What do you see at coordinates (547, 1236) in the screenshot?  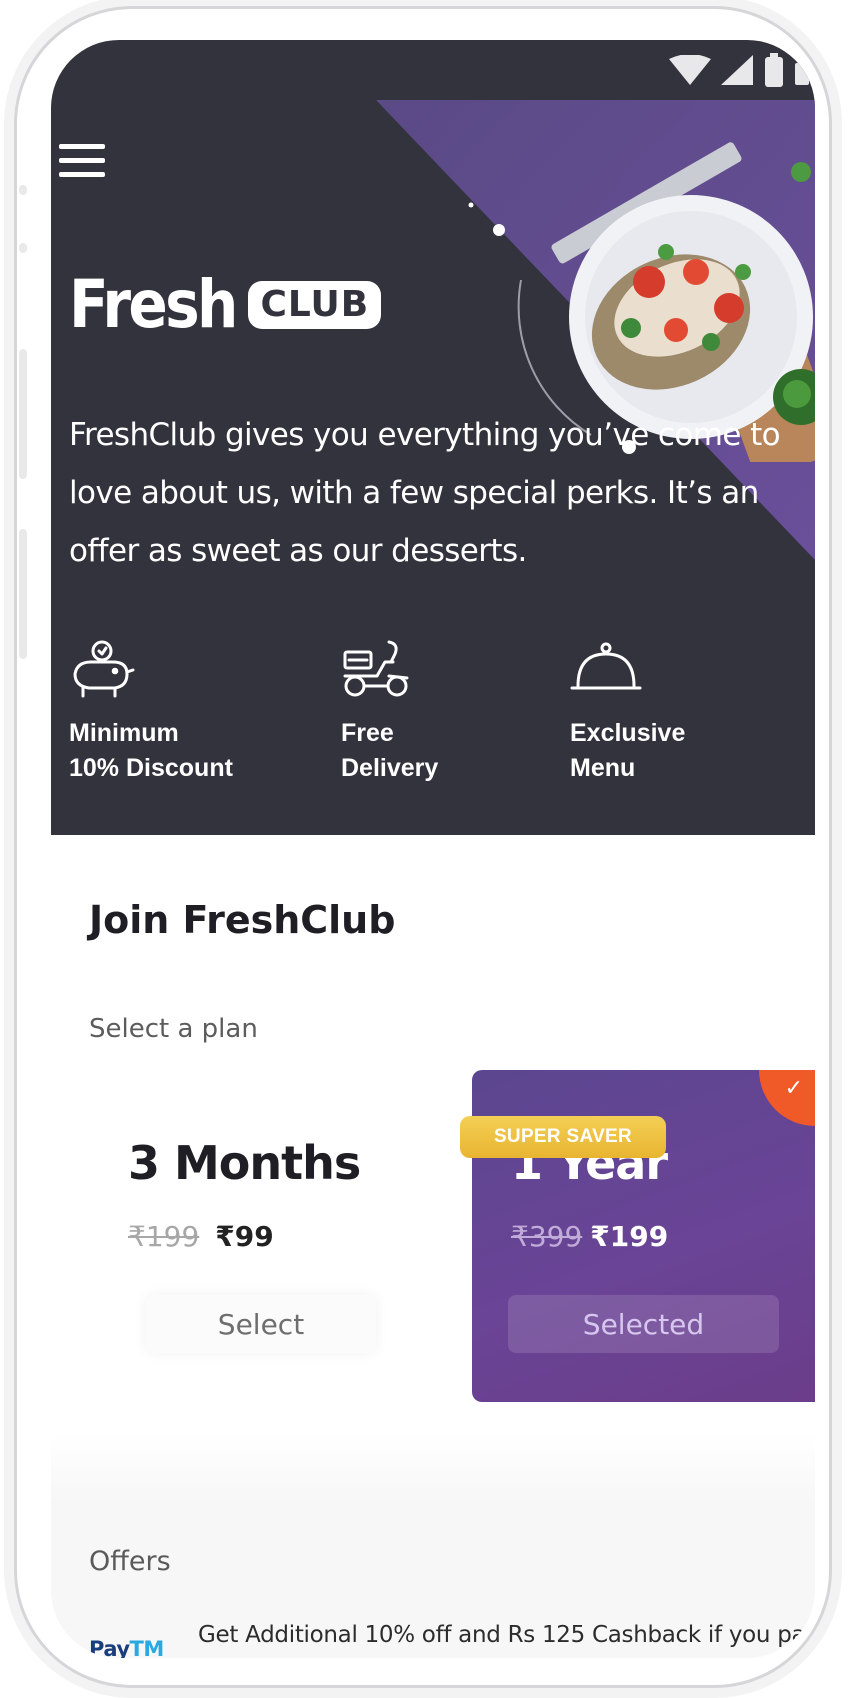 I see `plan-old-price: ₹399` at bounding box center [547, 1236].